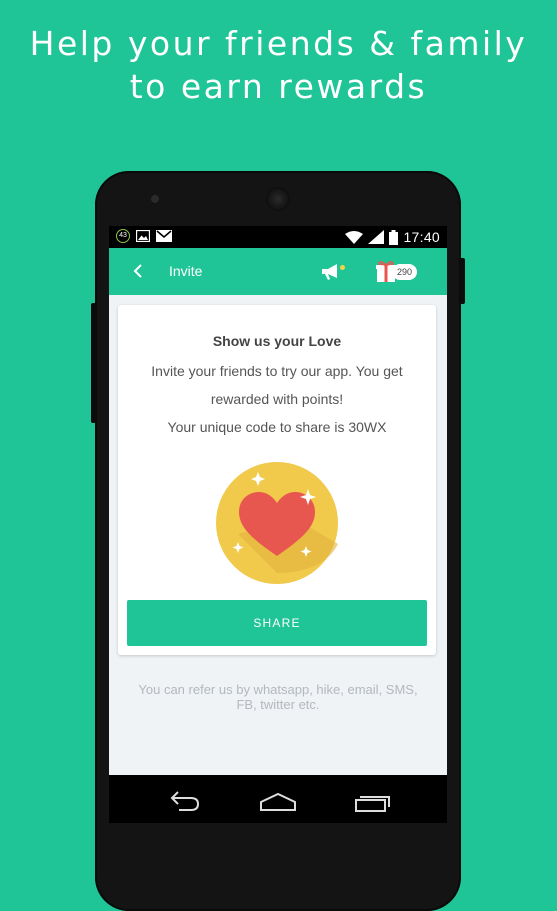 The image size is (557, 911). Describe the element at coordinates (278, 271) in the screenshot. I see `app-bar: Invite 290` at that location.